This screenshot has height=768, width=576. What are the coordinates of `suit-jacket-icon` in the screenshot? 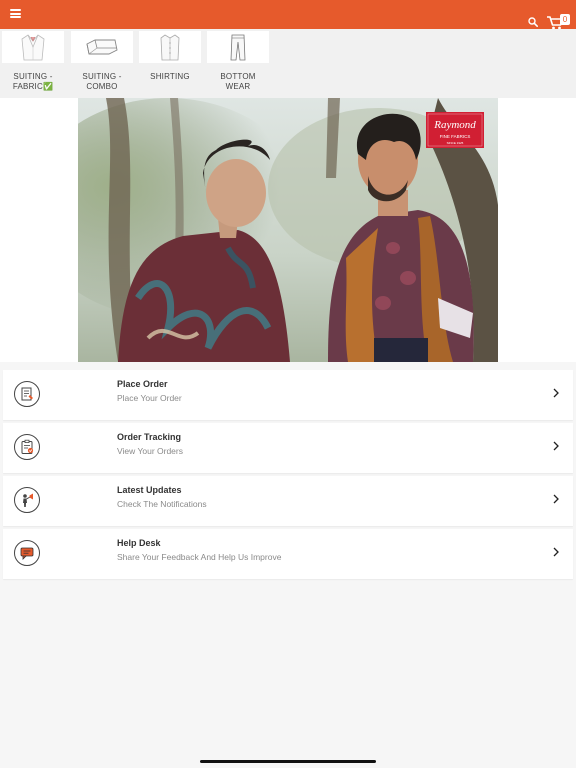 It's located at (33, 47).